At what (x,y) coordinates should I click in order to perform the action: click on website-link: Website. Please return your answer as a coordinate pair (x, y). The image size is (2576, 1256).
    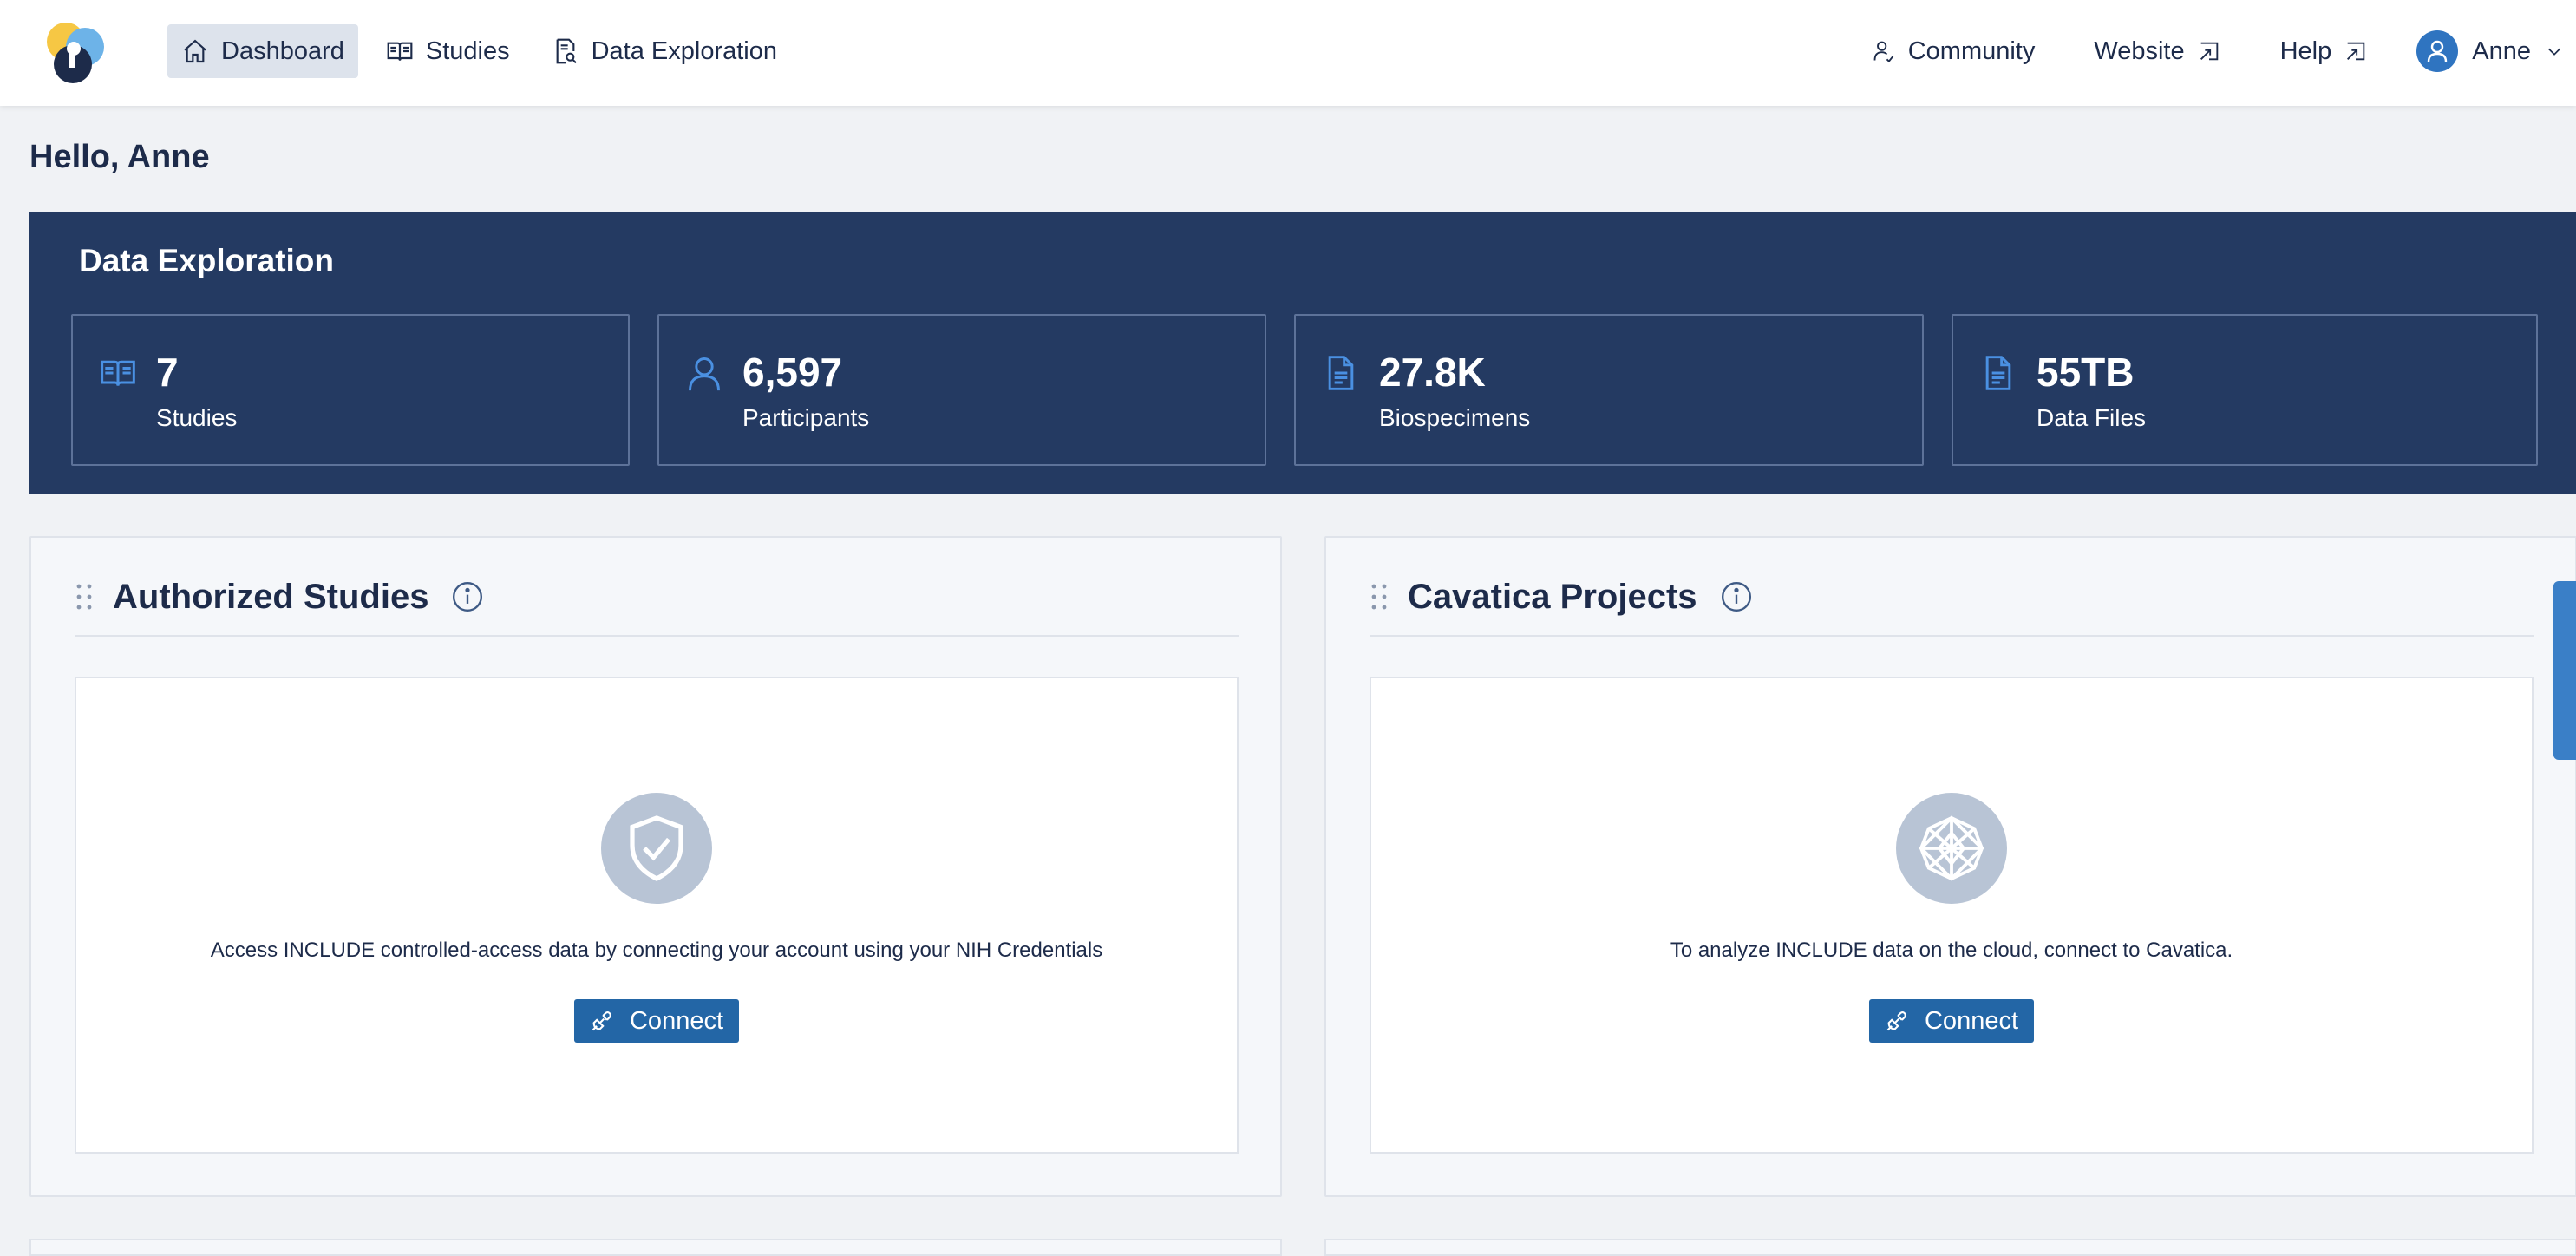
    Looking at the image, I should click on (2157, 51).